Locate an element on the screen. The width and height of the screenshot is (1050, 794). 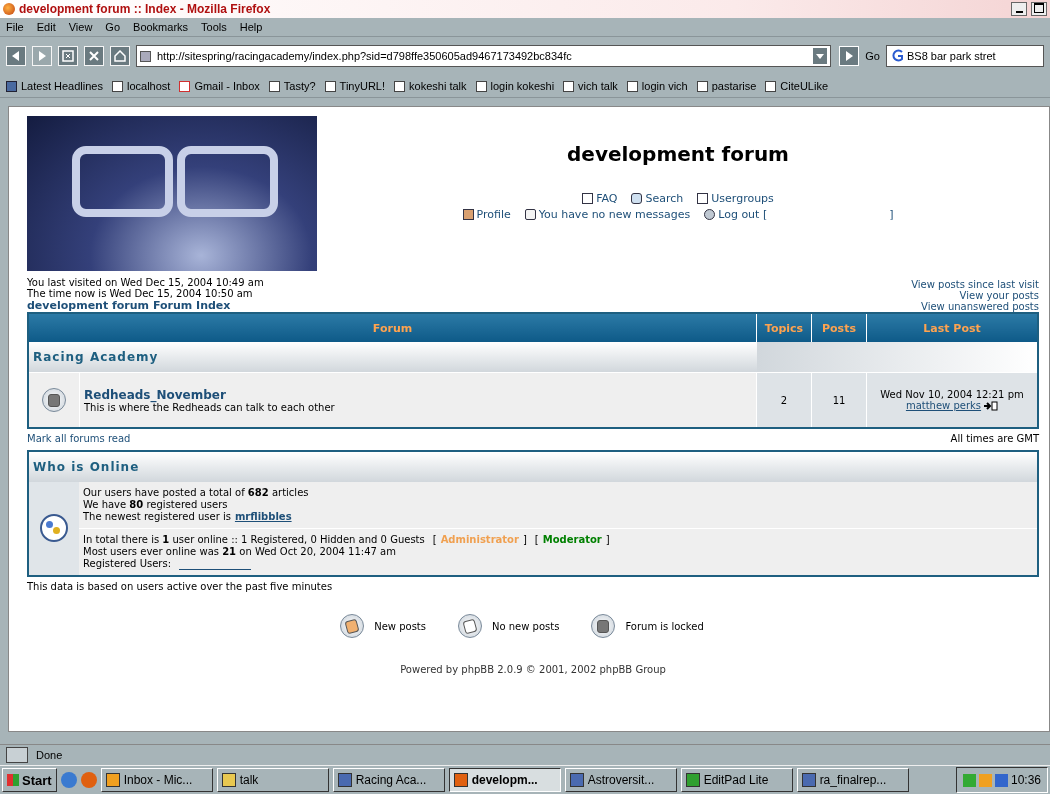
minimize-button is located at coordinates (1019, 9).